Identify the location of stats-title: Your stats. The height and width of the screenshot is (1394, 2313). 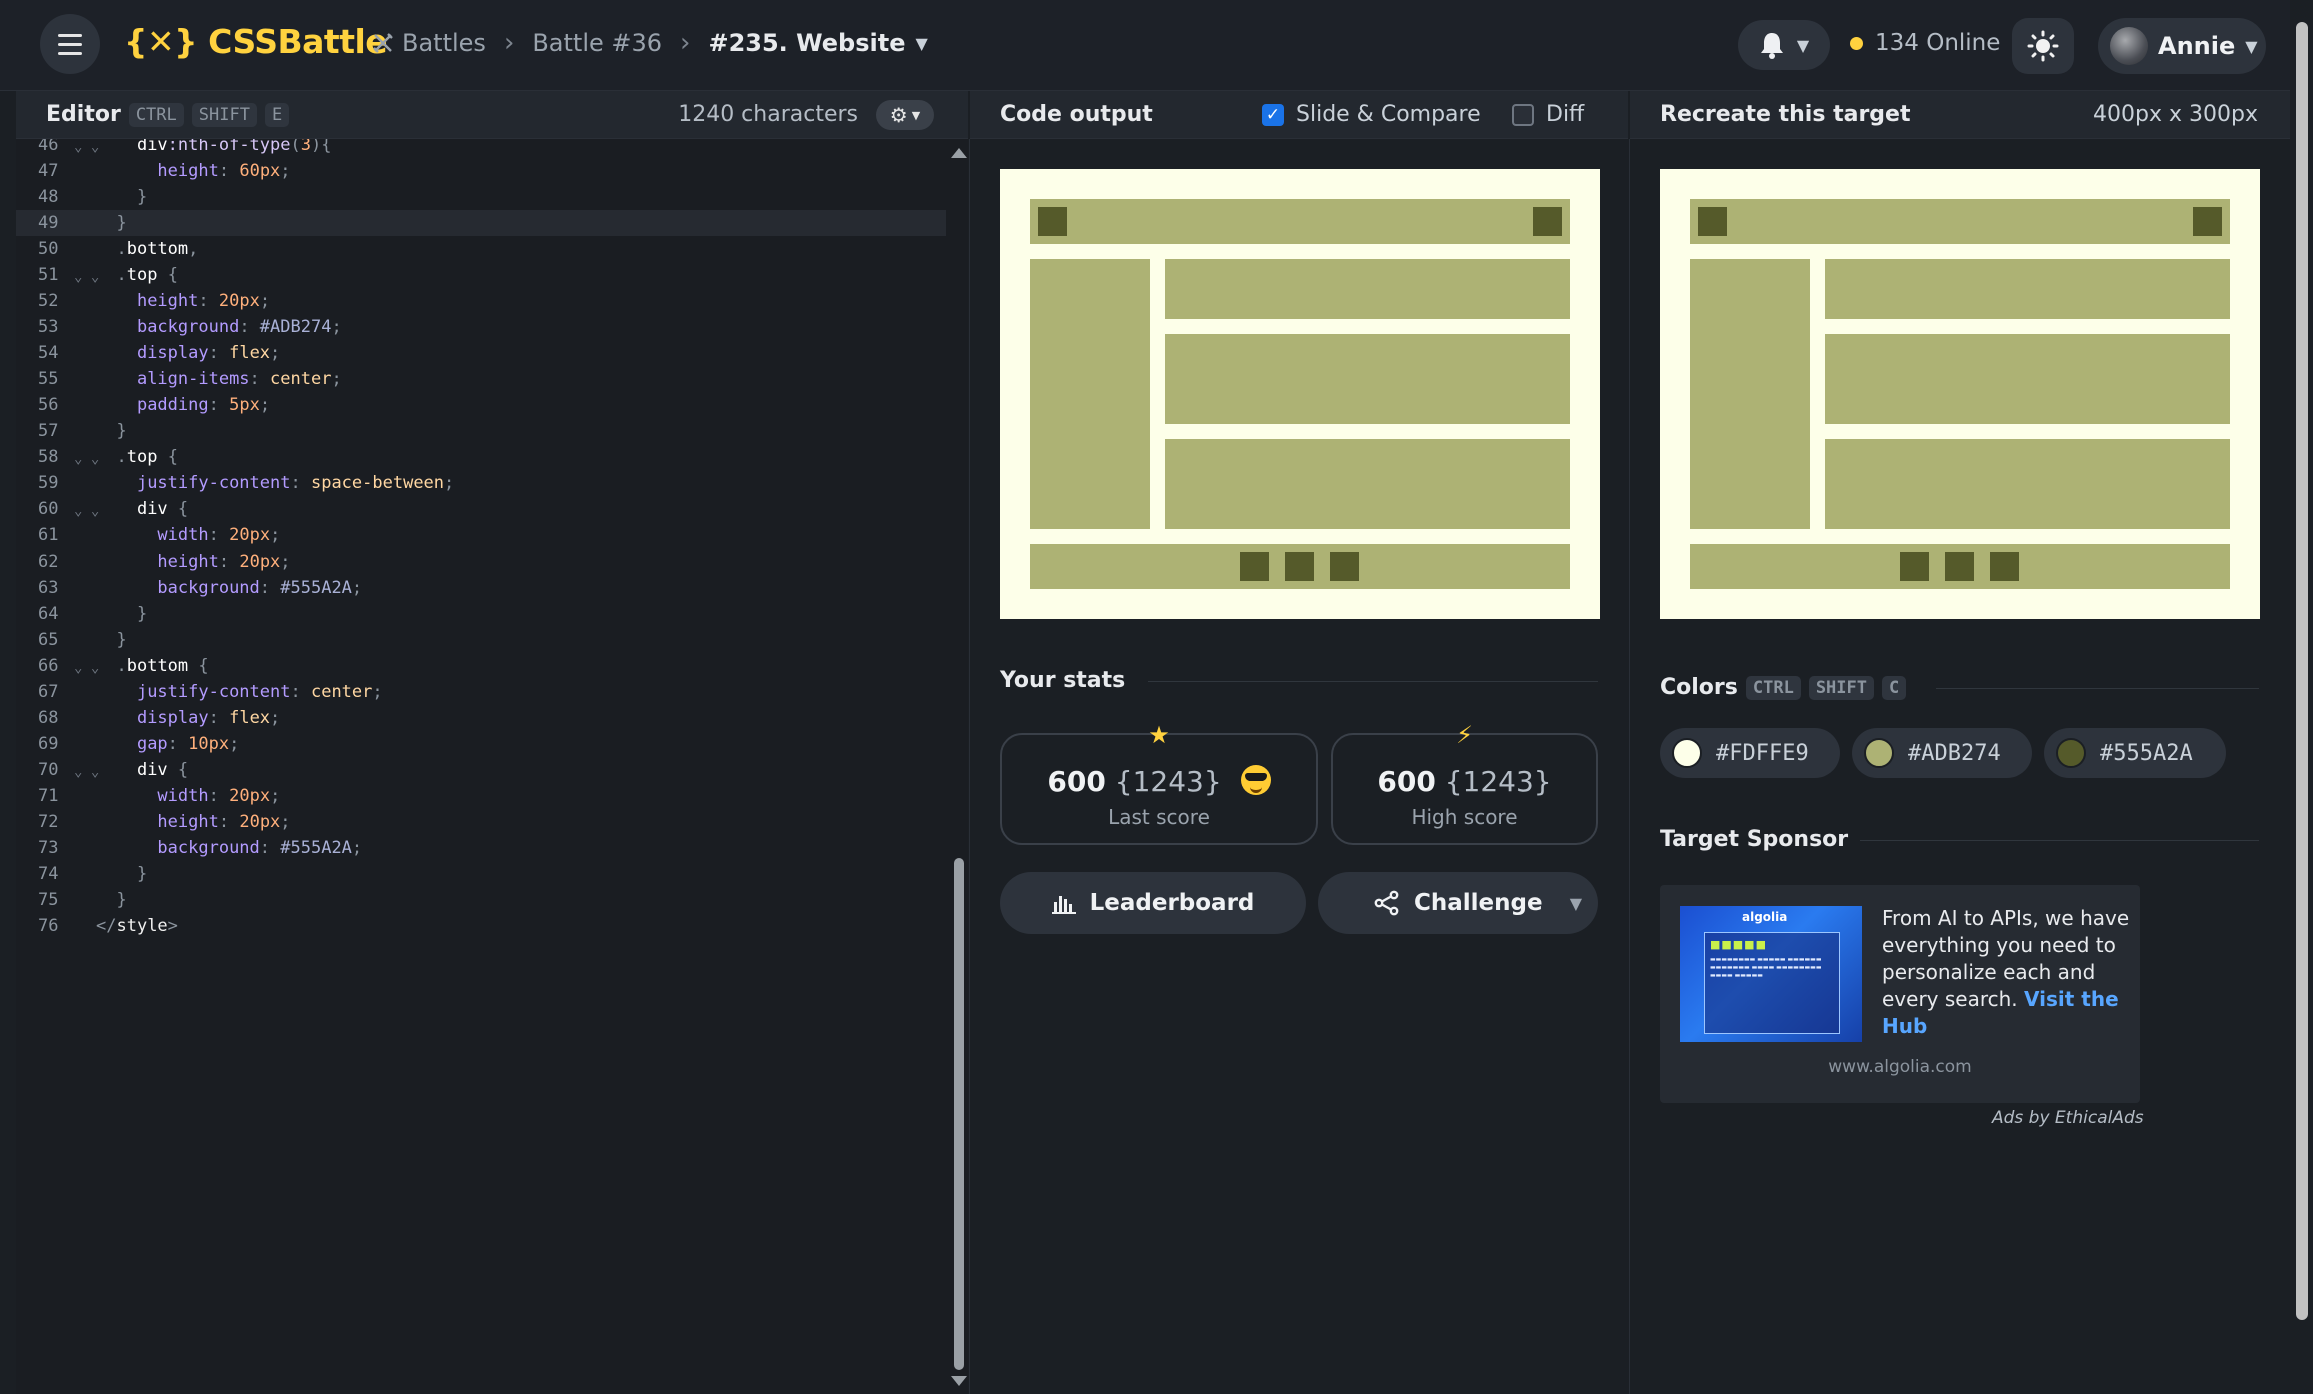
(1063, 680).